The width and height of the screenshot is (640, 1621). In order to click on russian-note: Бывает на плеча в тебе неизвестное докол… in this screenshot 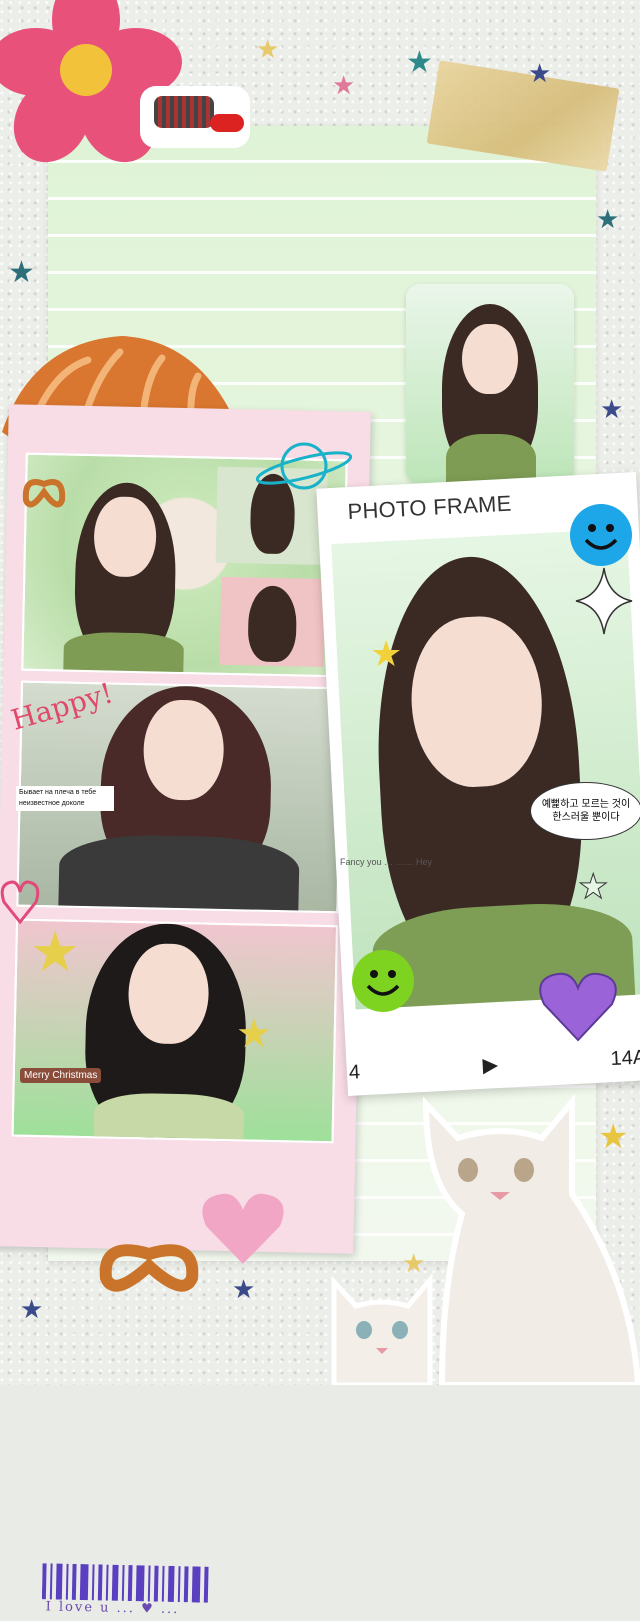, I will do `click(65, 798)`.